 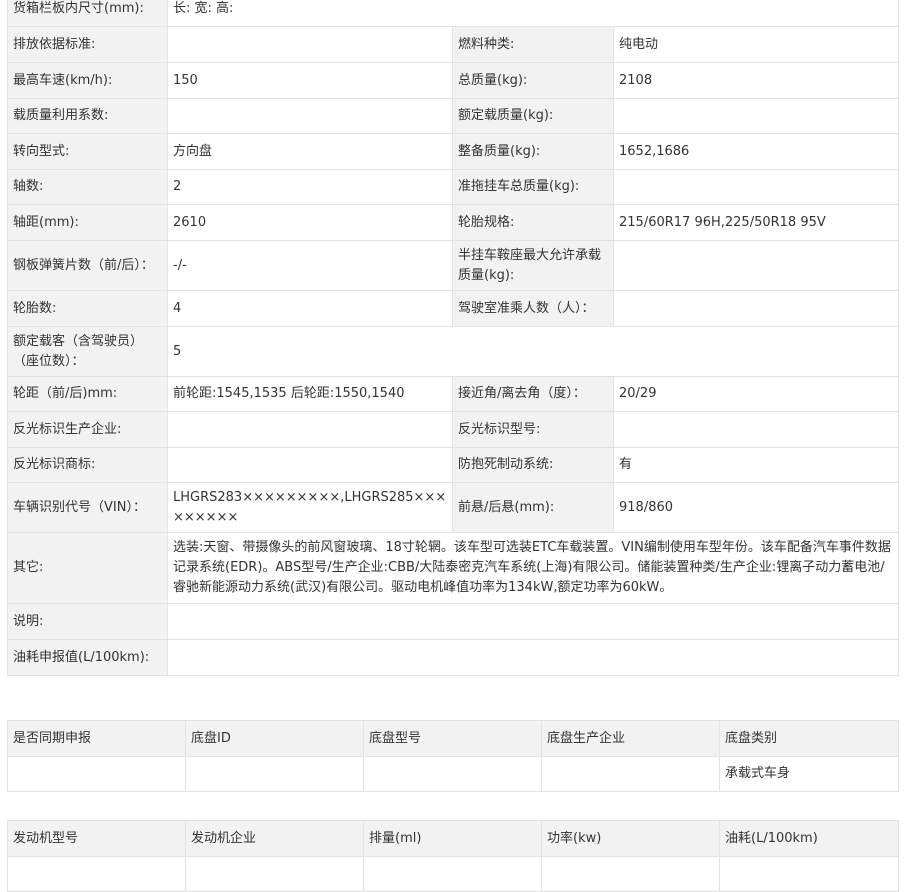 I want to click on param-label: 驾驶室准乘人数（人）：, so click(x=533, y=308).